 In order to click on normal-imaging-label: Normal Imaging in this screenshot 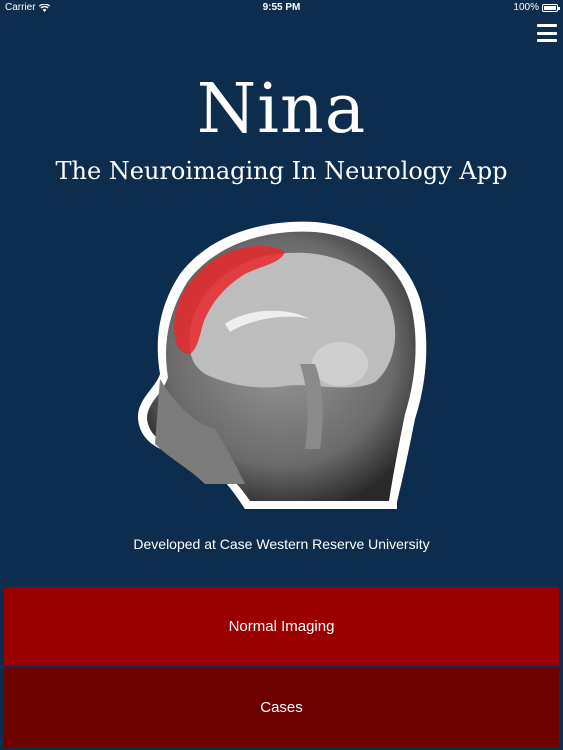, I will do `click(281, 626)`.